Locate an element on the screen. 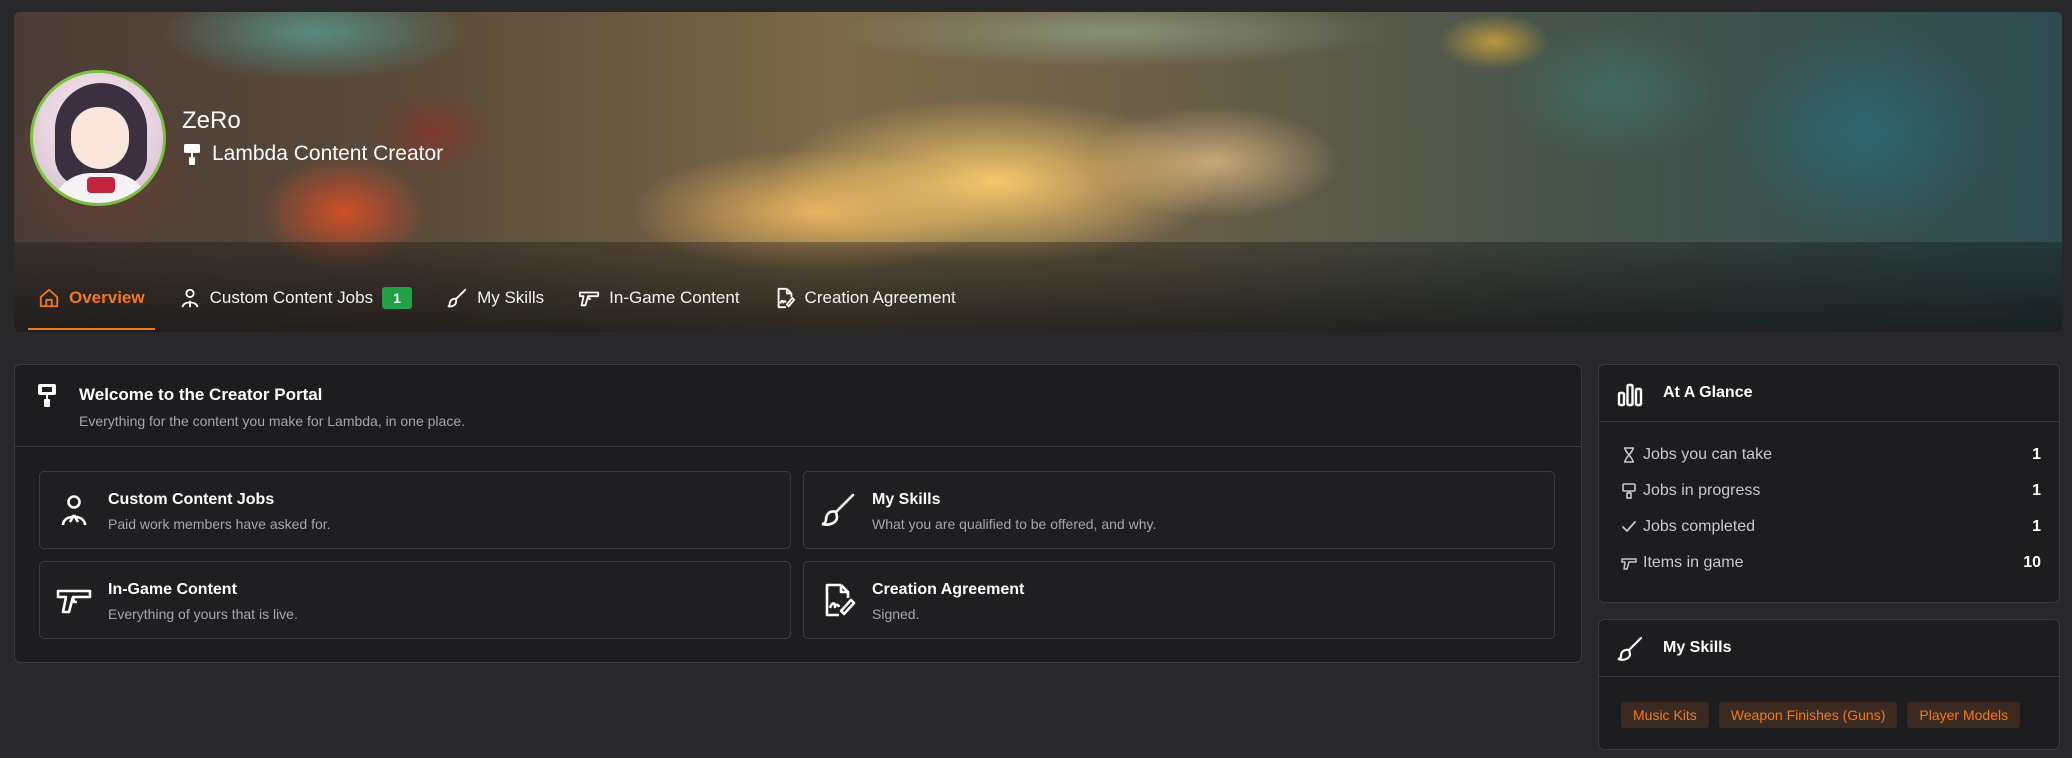 The width and height of the screenshot is (2072, 758). stat-label: Items in game is located at coordinates (1693, 562).